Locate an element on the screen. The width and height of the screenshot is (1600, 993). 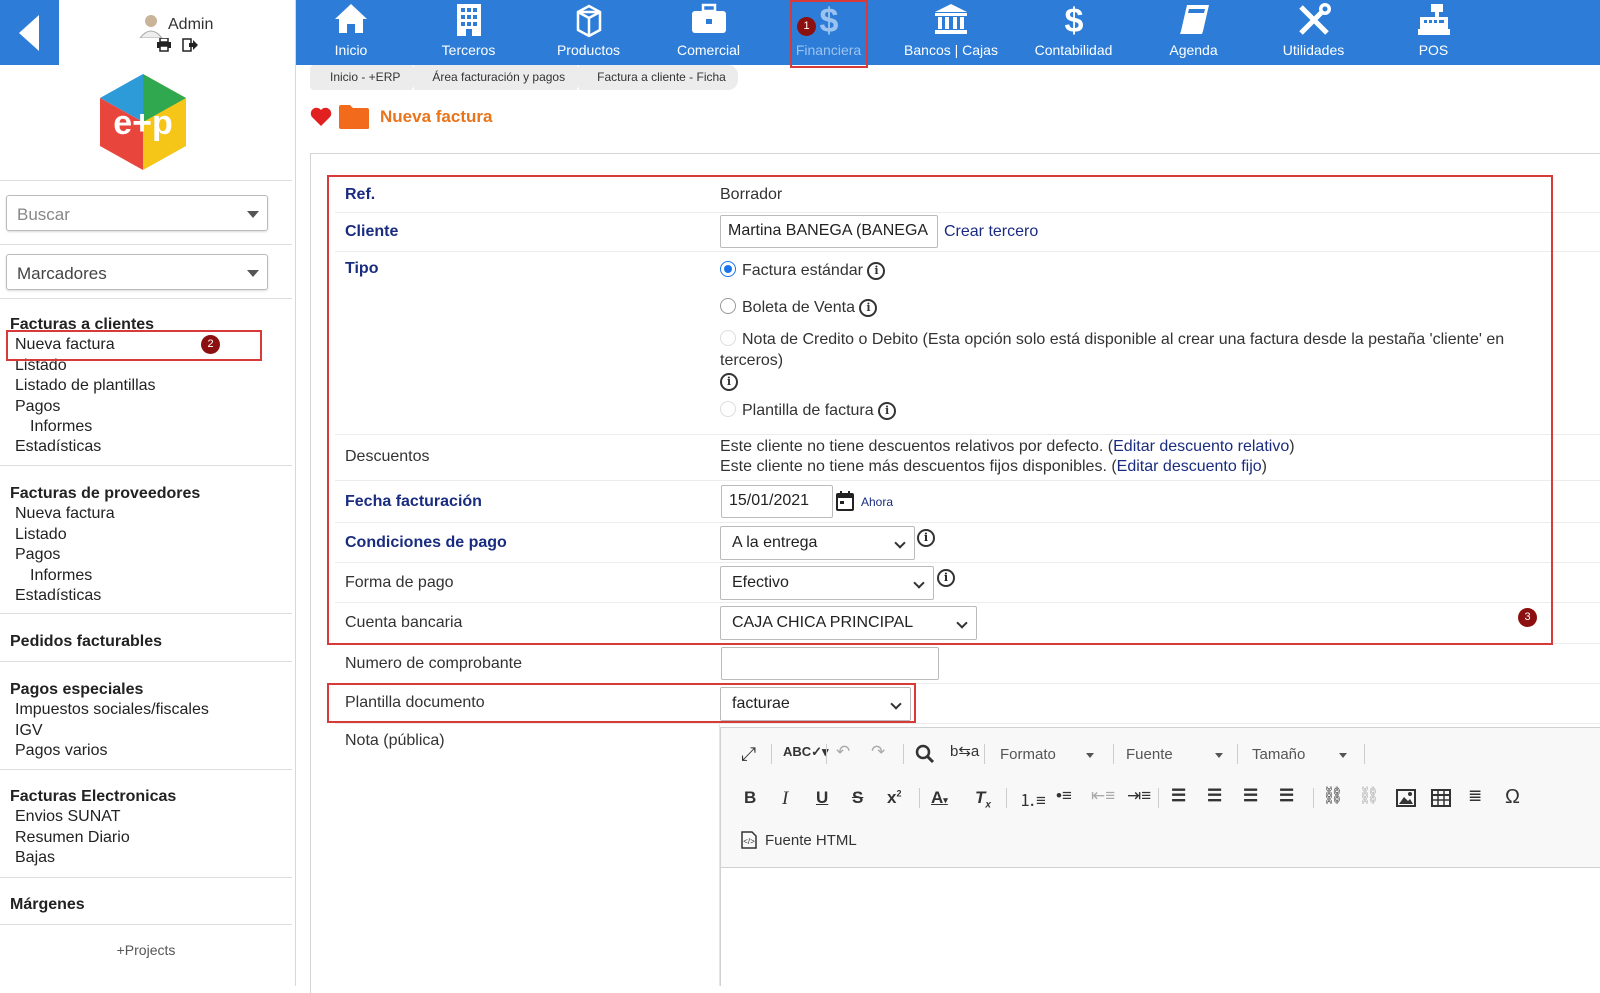
tab-bancos-cajas: Bancos | Cajas is located at coordinates (951, 32).